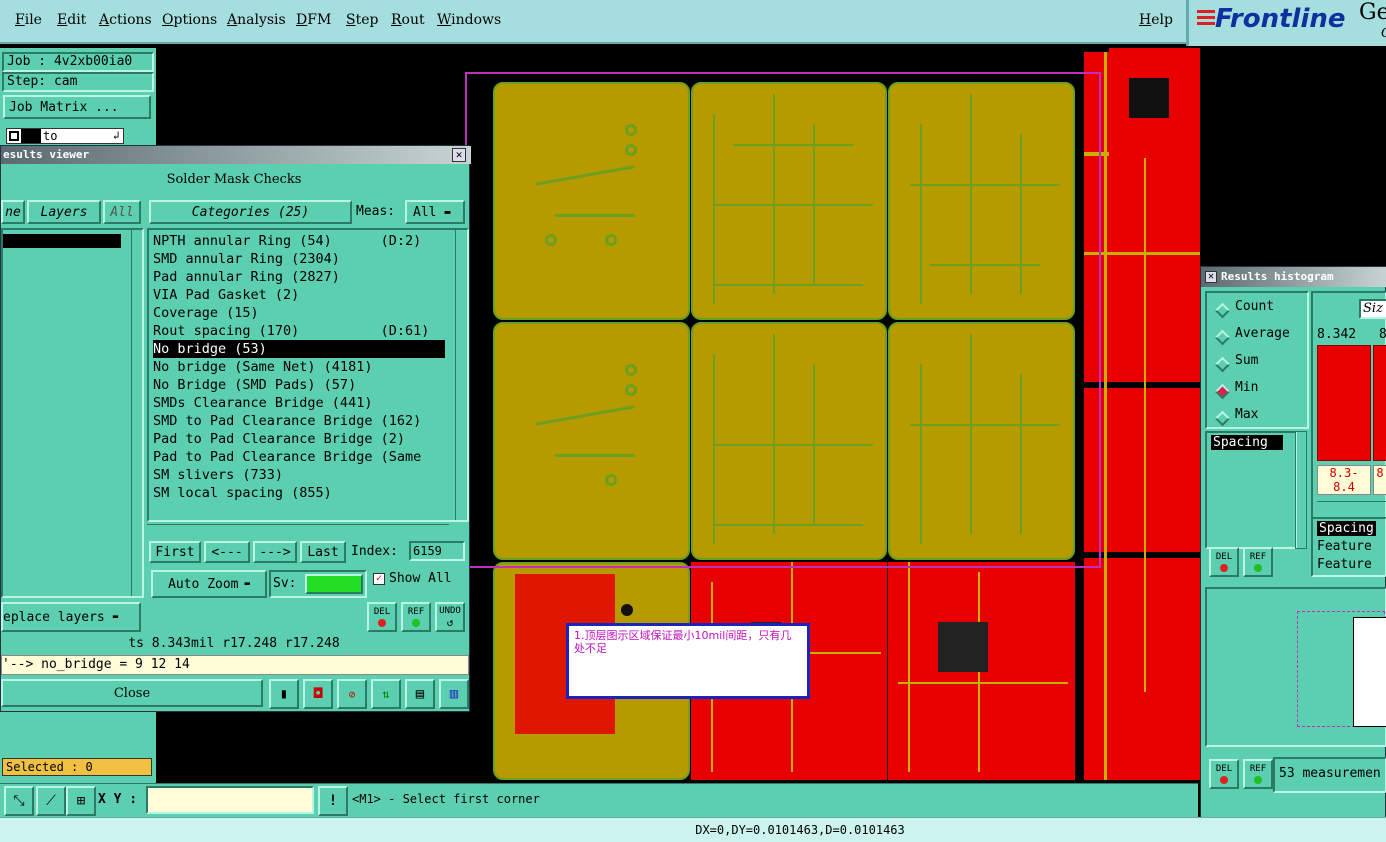 Image resolution: width=1386 pixels, height=842 pixels. What do you see at coordinates (1224, 557) in the screenshot?
I see `hist-del-label: DEL` at bounding box center [1224, 557].